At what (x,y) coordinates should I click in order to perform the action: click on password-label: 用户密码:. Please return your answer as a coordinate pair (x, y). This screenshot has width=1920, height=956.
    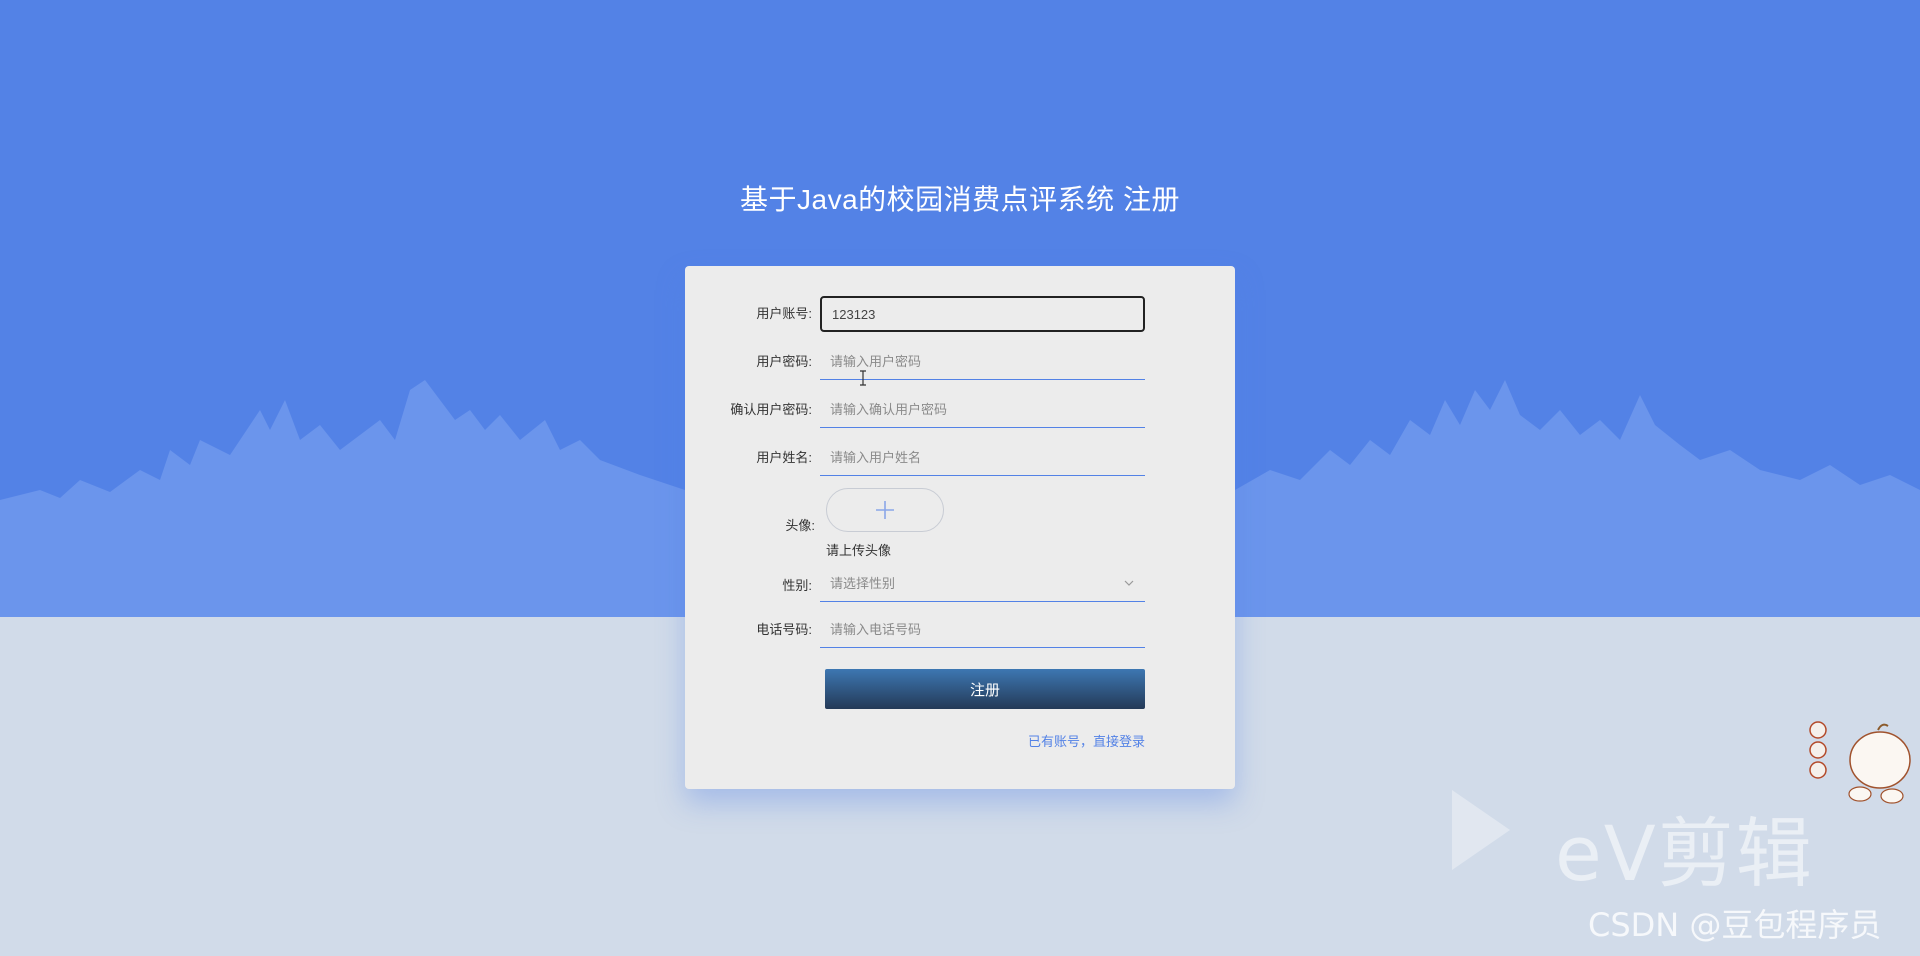
    Looking at the image, I should click on (784, 361).